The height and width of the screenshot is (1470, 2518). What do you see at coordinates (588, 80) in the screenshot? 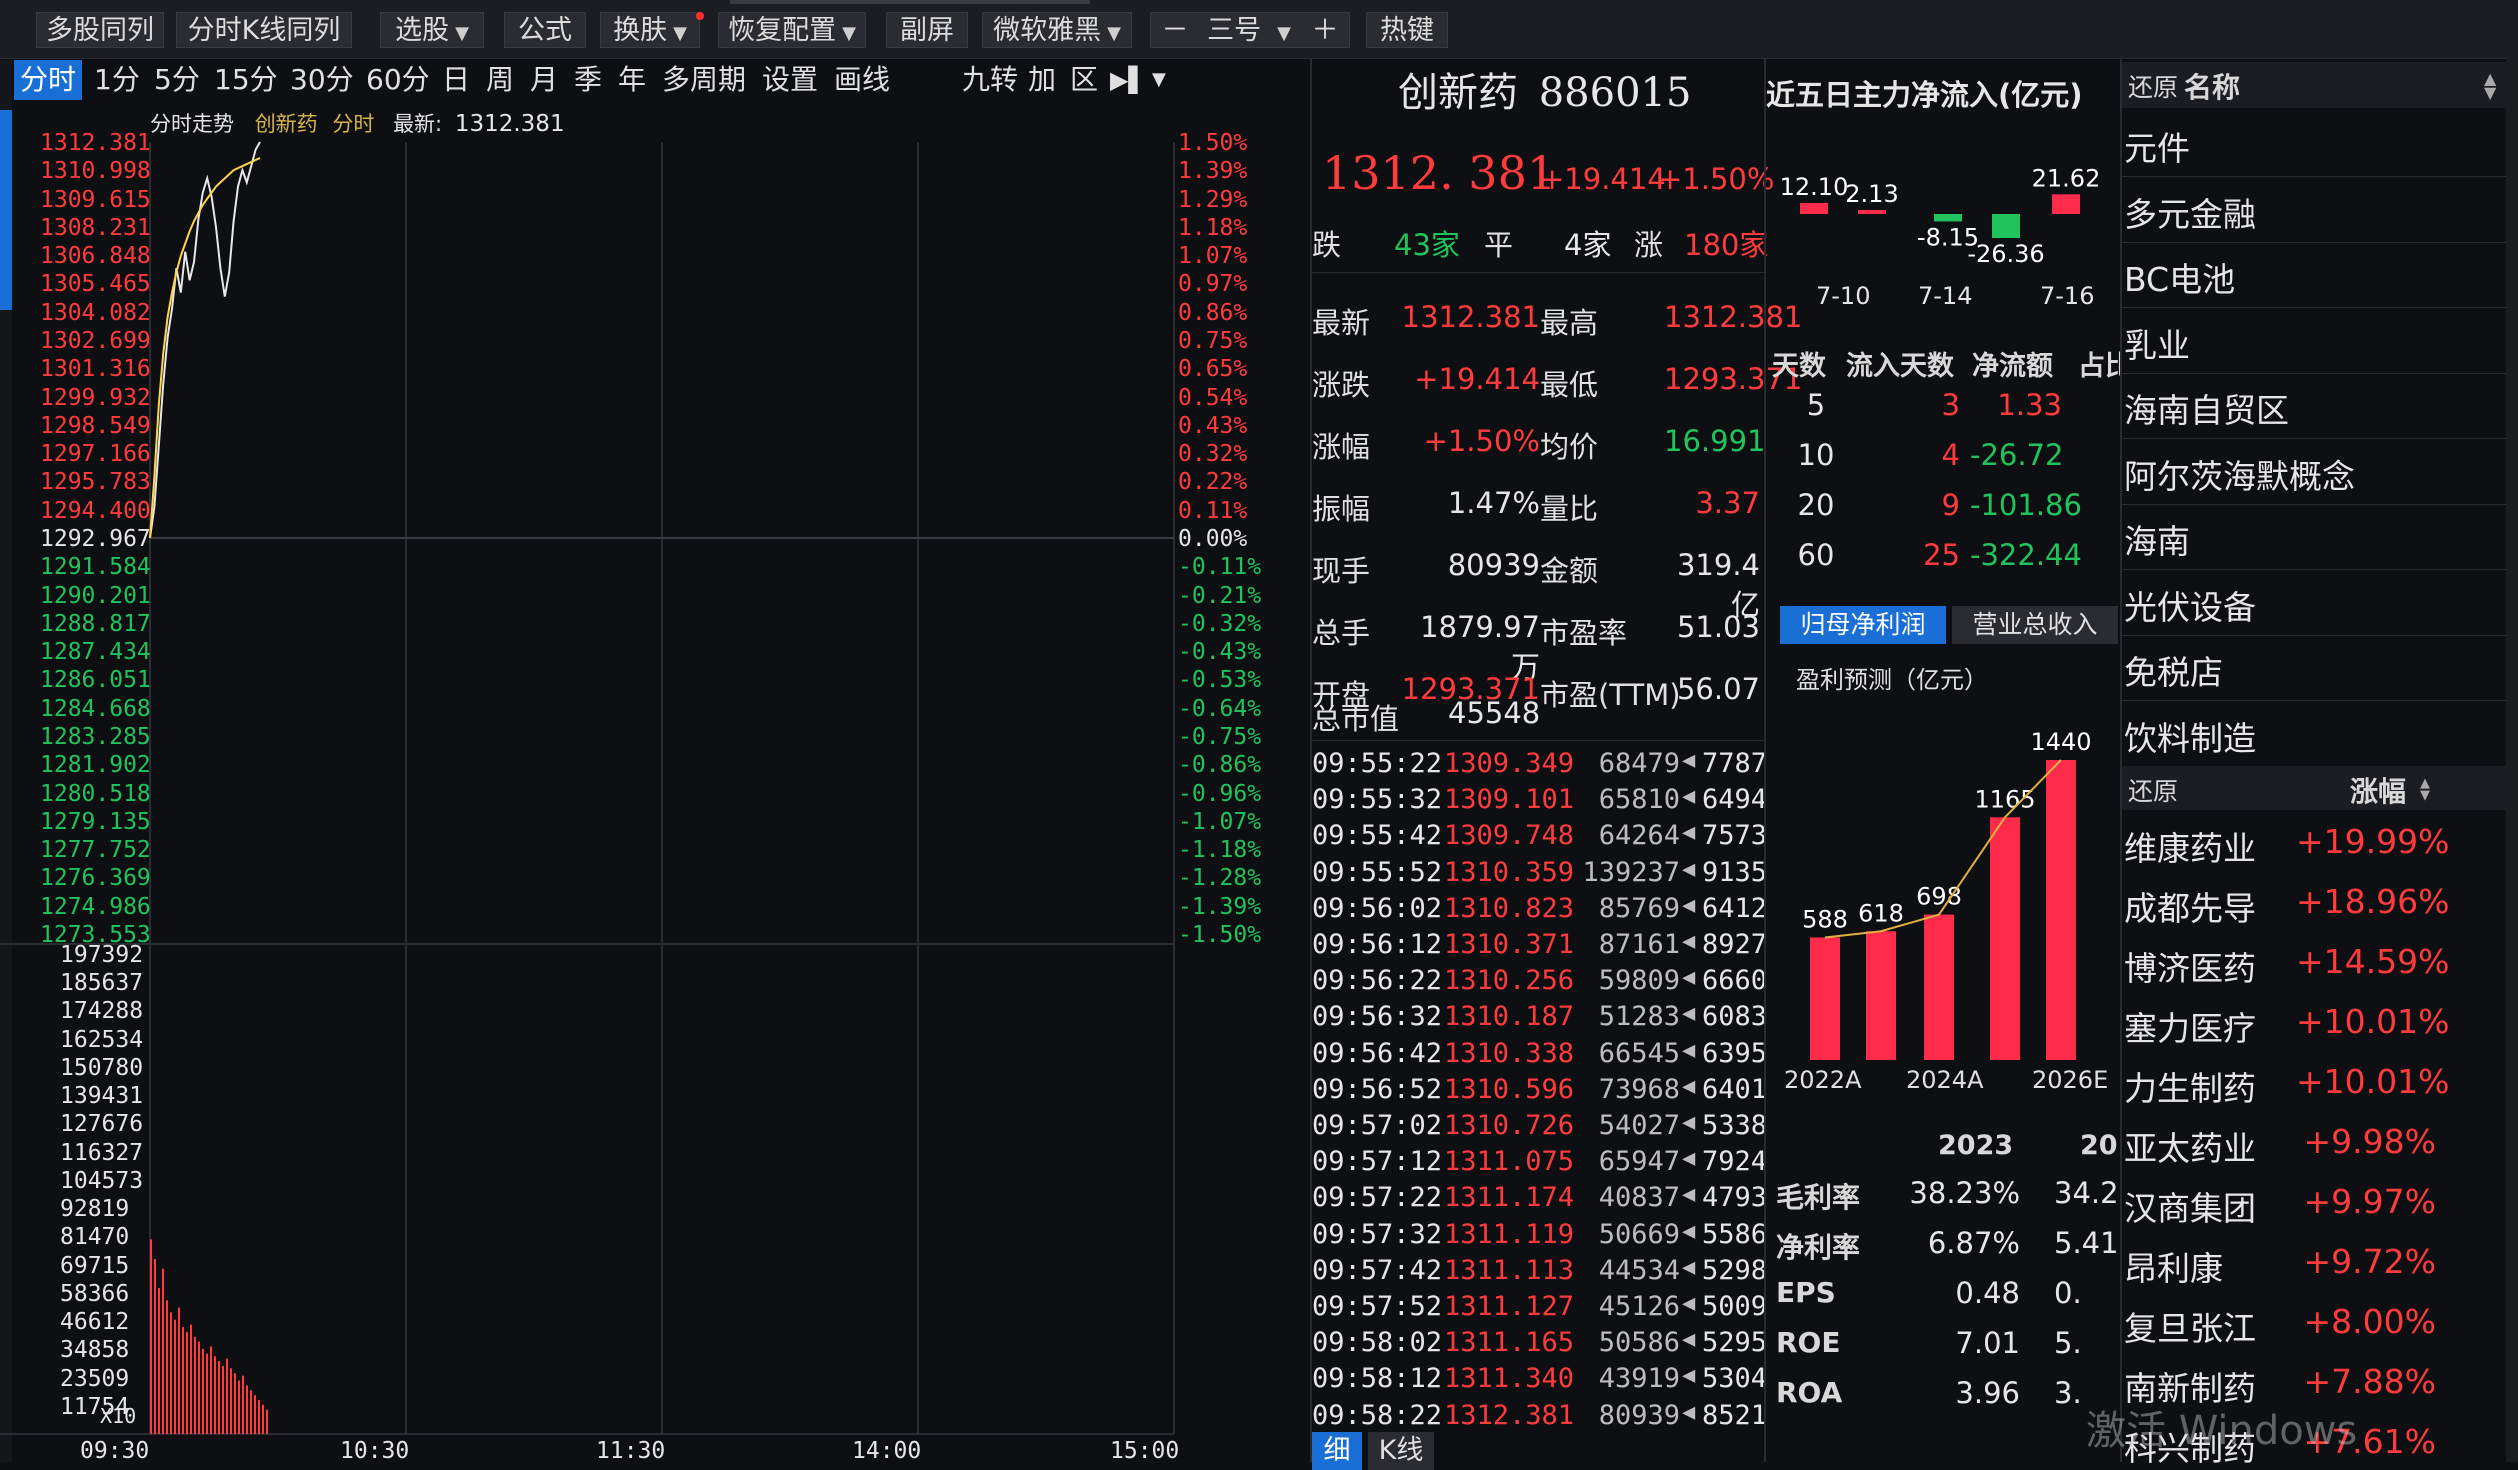
I see `period-season: 季` at bounding box center [588, 80].